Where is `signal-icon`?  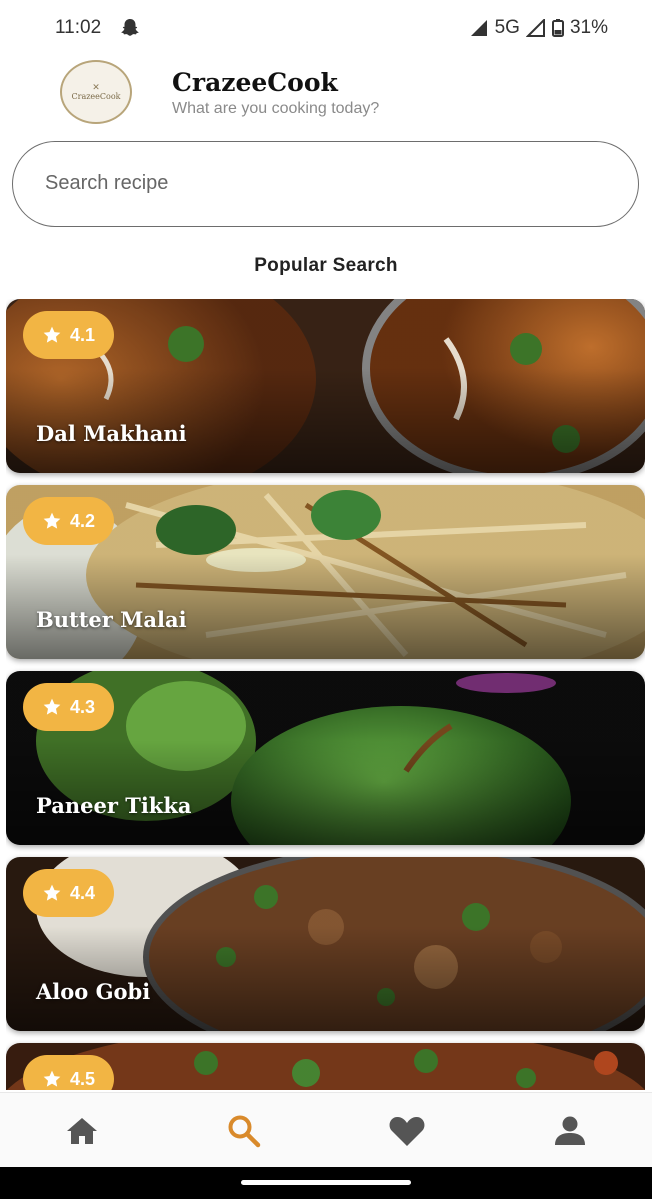
signal-icon is located at coordinates (479, 28).